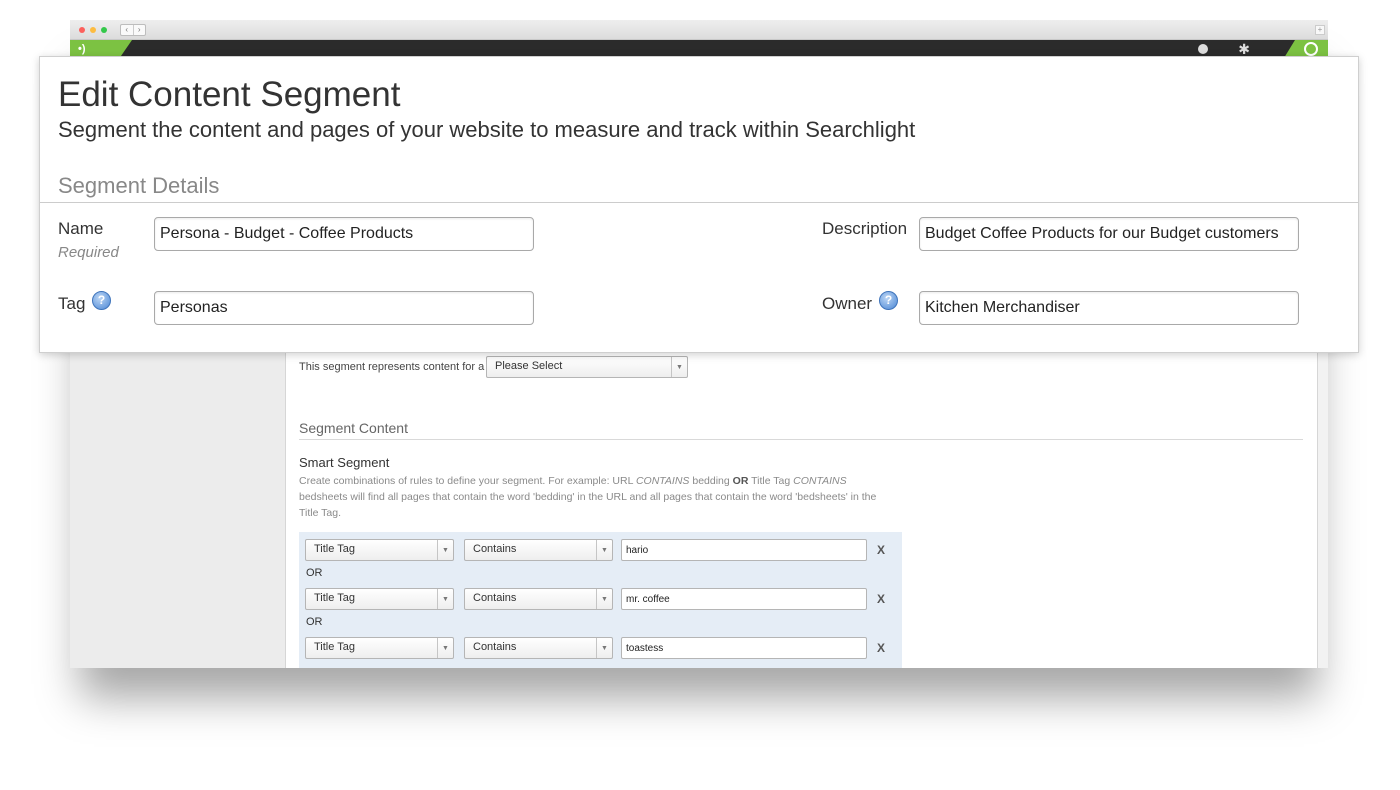  Describe the element at coordinates (392, 367) in the screenshot. I see `represents-label: This segment represents content for a` at that location.